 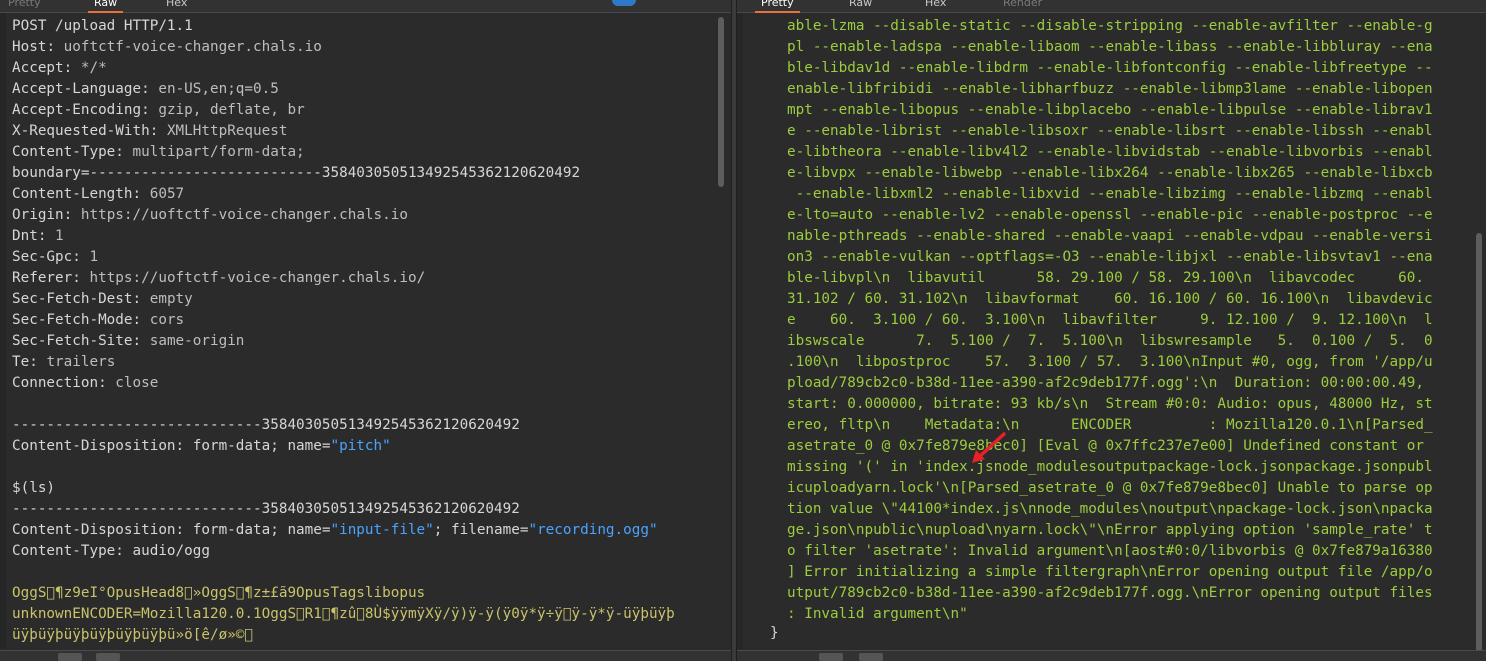 What do you see at coordinates (382, 530) in the screenshot?
I see `file-param: "input-file"` at bounding box center [382, 530].